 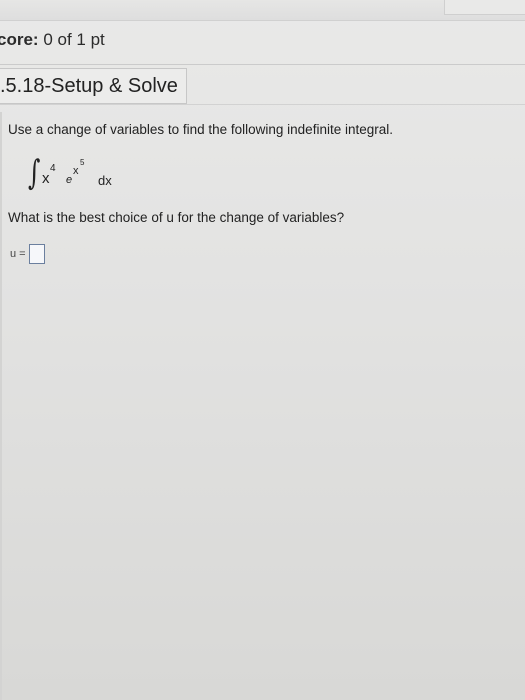 I want to click on question-panel-edge, so click(x=1, y=406).